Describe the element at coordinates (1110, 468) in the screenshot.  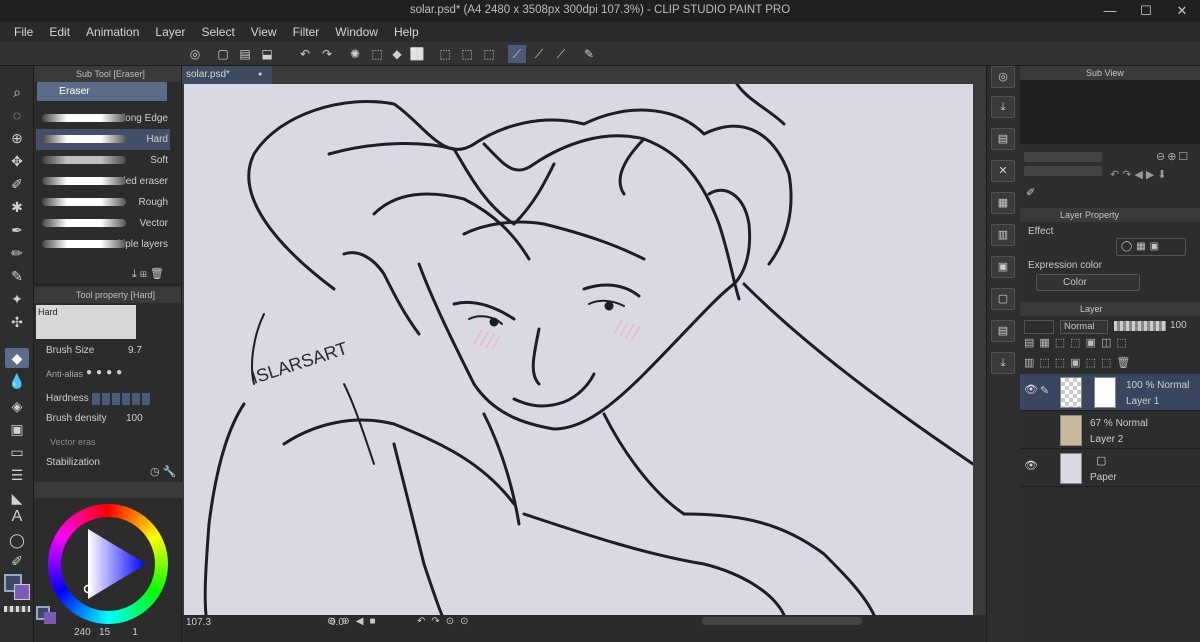
I see `layer-row-paper: 👁 ▢ Paper` at that location.